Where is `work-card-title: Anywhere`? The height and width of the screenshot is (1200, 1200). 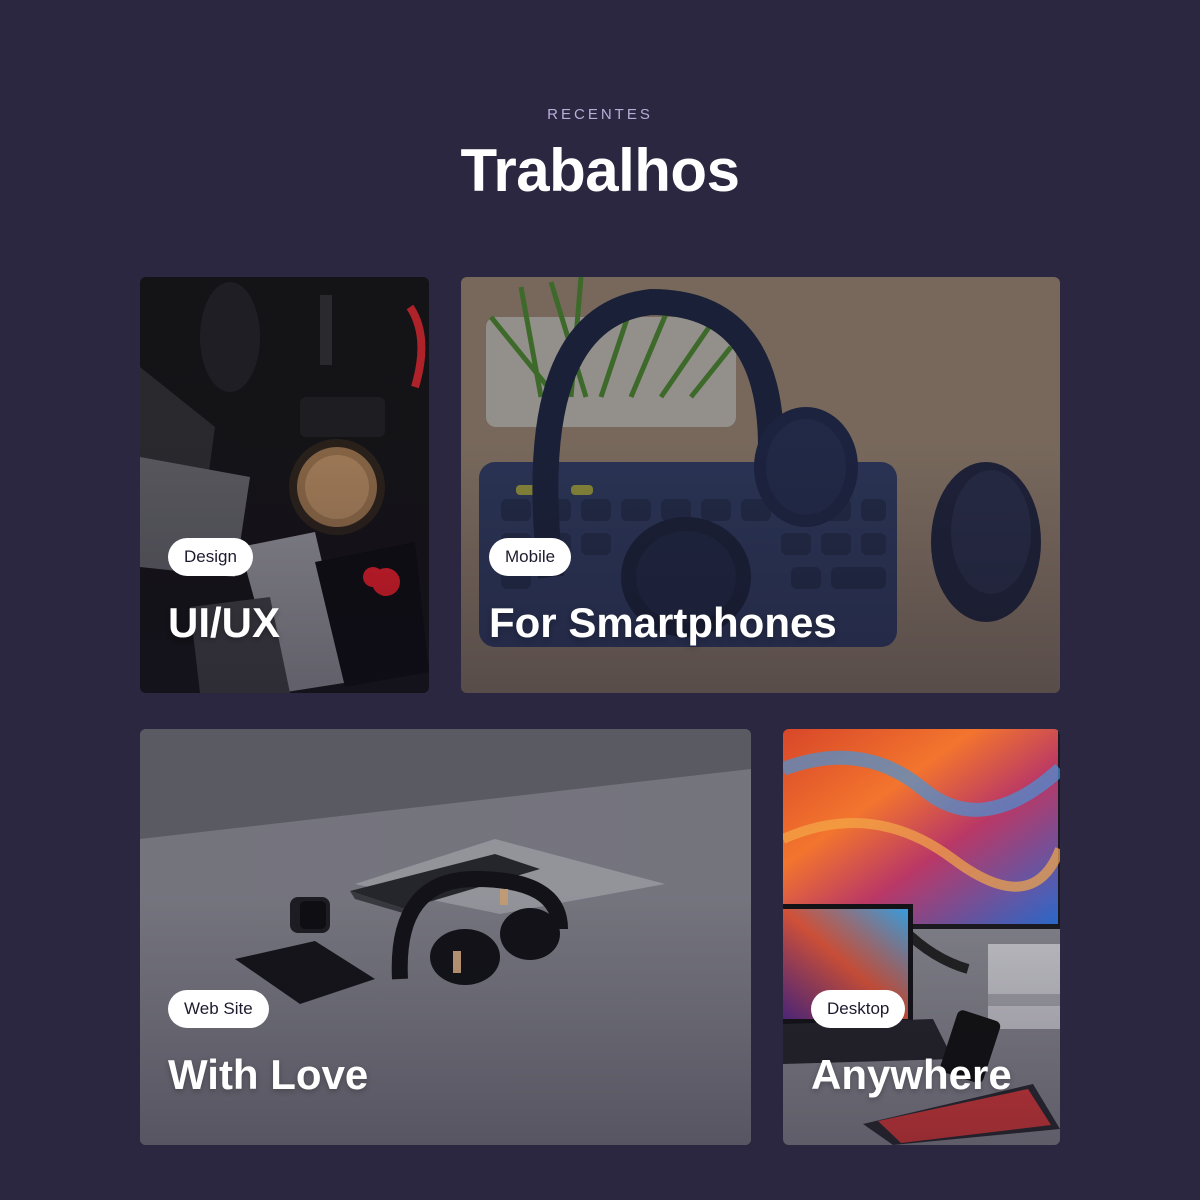 work-card-title: Anywhere is located at coordinates (911, 1074).